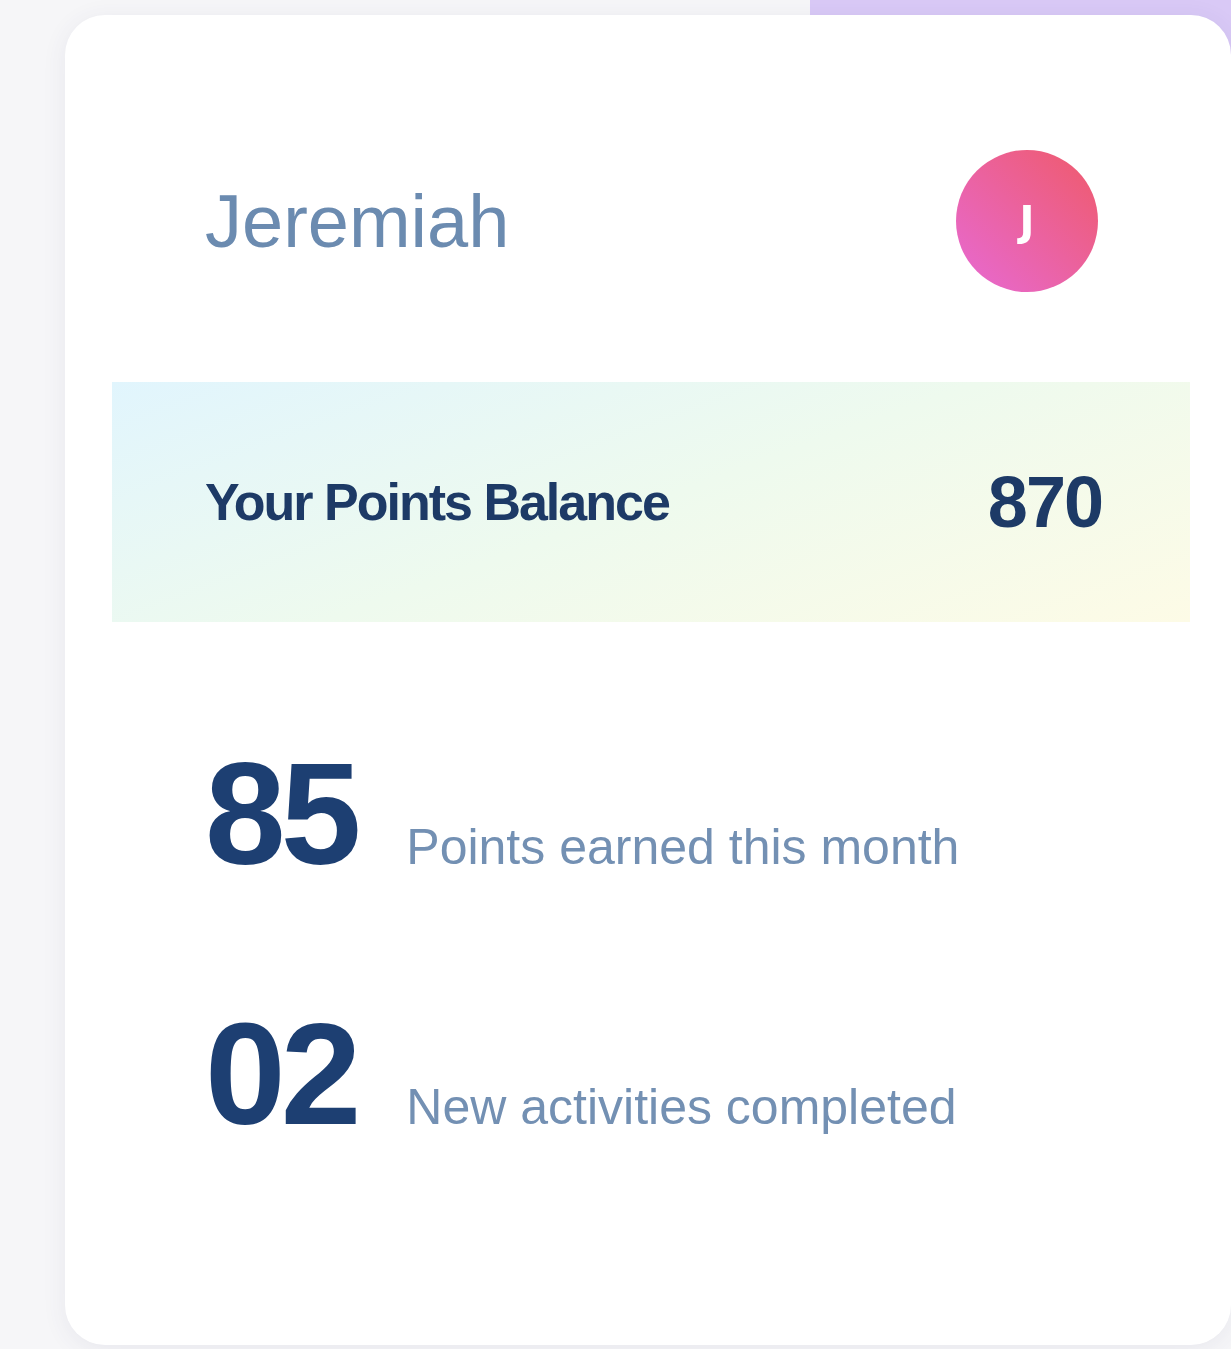  What do you see at coordinates (357, 221) in the screenshot?
I see `user-name: Jeremiah` at bounding box center [357, 221].